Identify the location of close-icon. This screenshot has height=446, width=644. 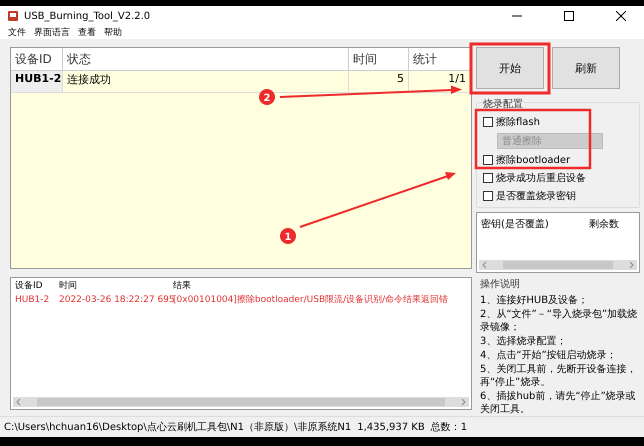
(621, 16).